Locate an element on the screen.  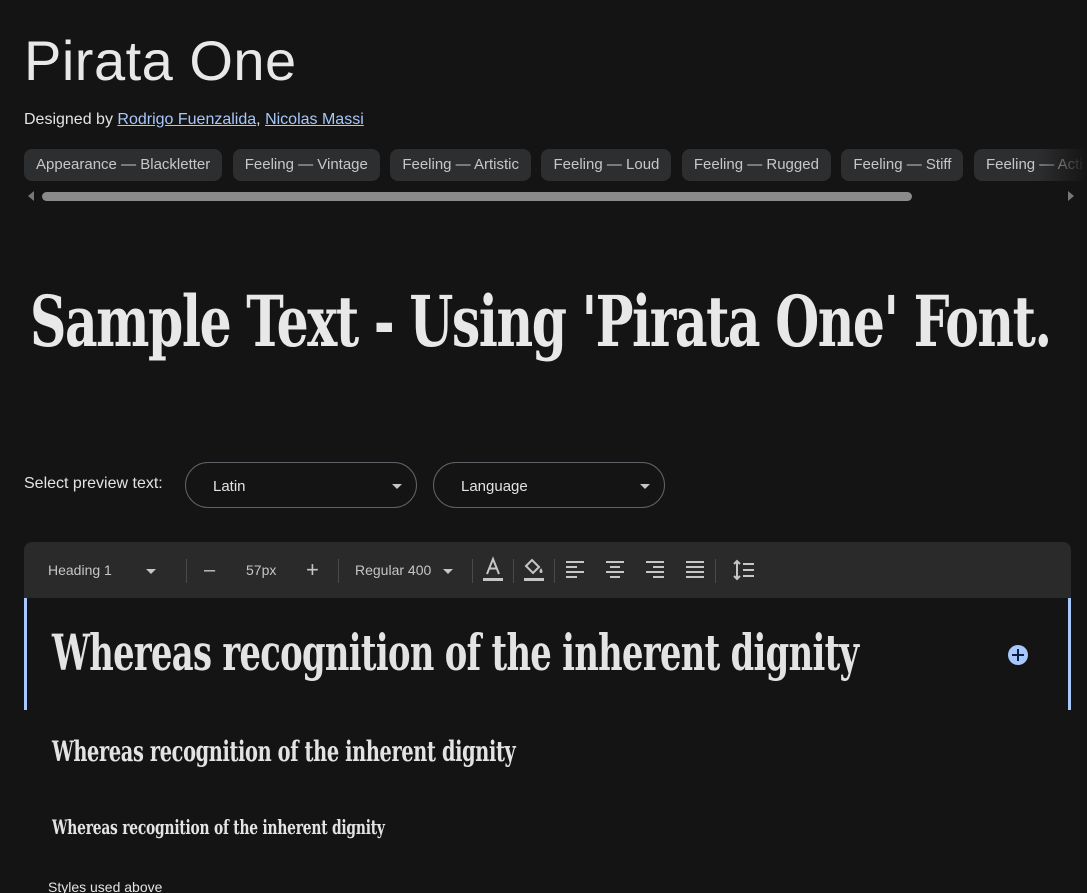
font-title: Pirata One is located at coordinates (160, 60).